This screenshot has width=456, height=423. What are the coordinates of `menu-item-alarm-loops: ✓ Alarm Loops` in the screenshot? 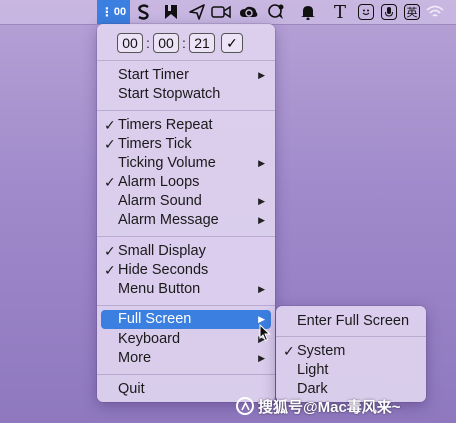 It's located at (186, 182).